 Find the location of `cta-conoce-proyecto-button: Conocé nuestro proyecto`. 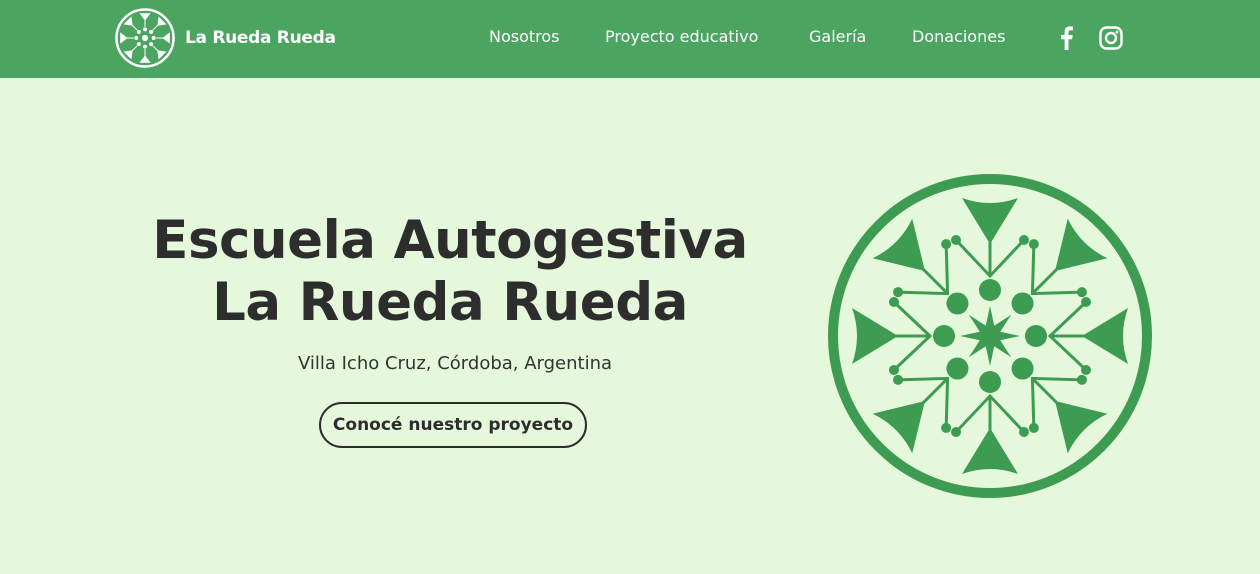

cta-conoce-proyecto-button: Conocé nuestro proyecto is located at coordinates (453, 425).